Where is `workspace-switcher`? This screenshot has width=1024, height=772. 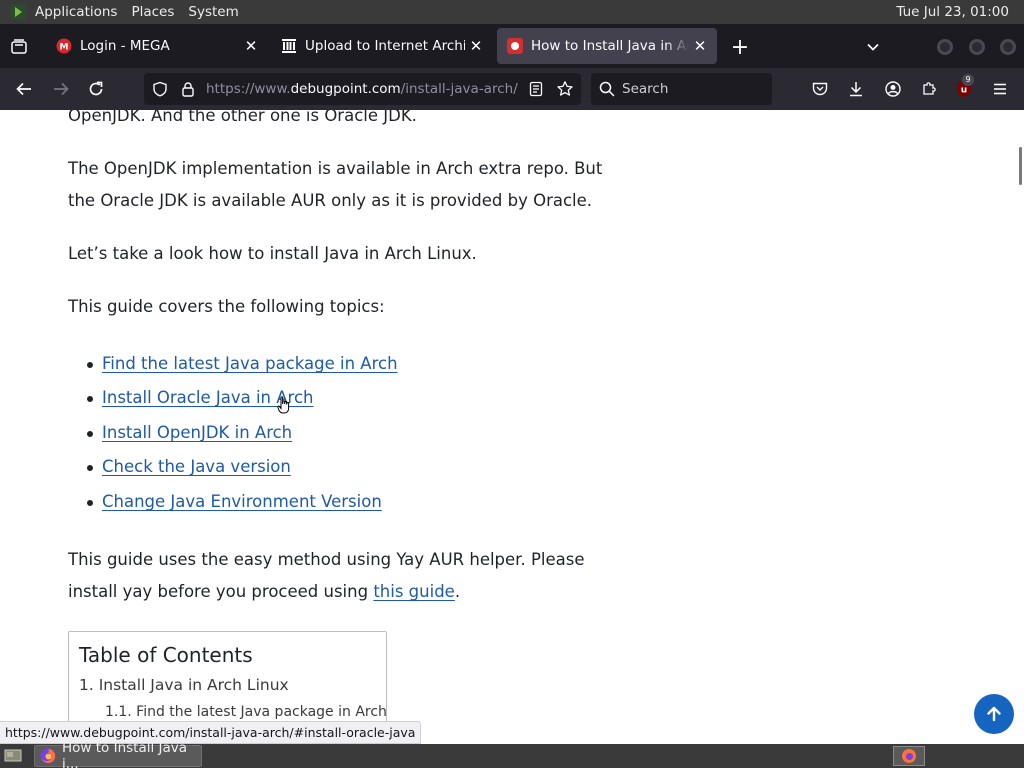 workspace-switcher is located at coordinates (909, 756).